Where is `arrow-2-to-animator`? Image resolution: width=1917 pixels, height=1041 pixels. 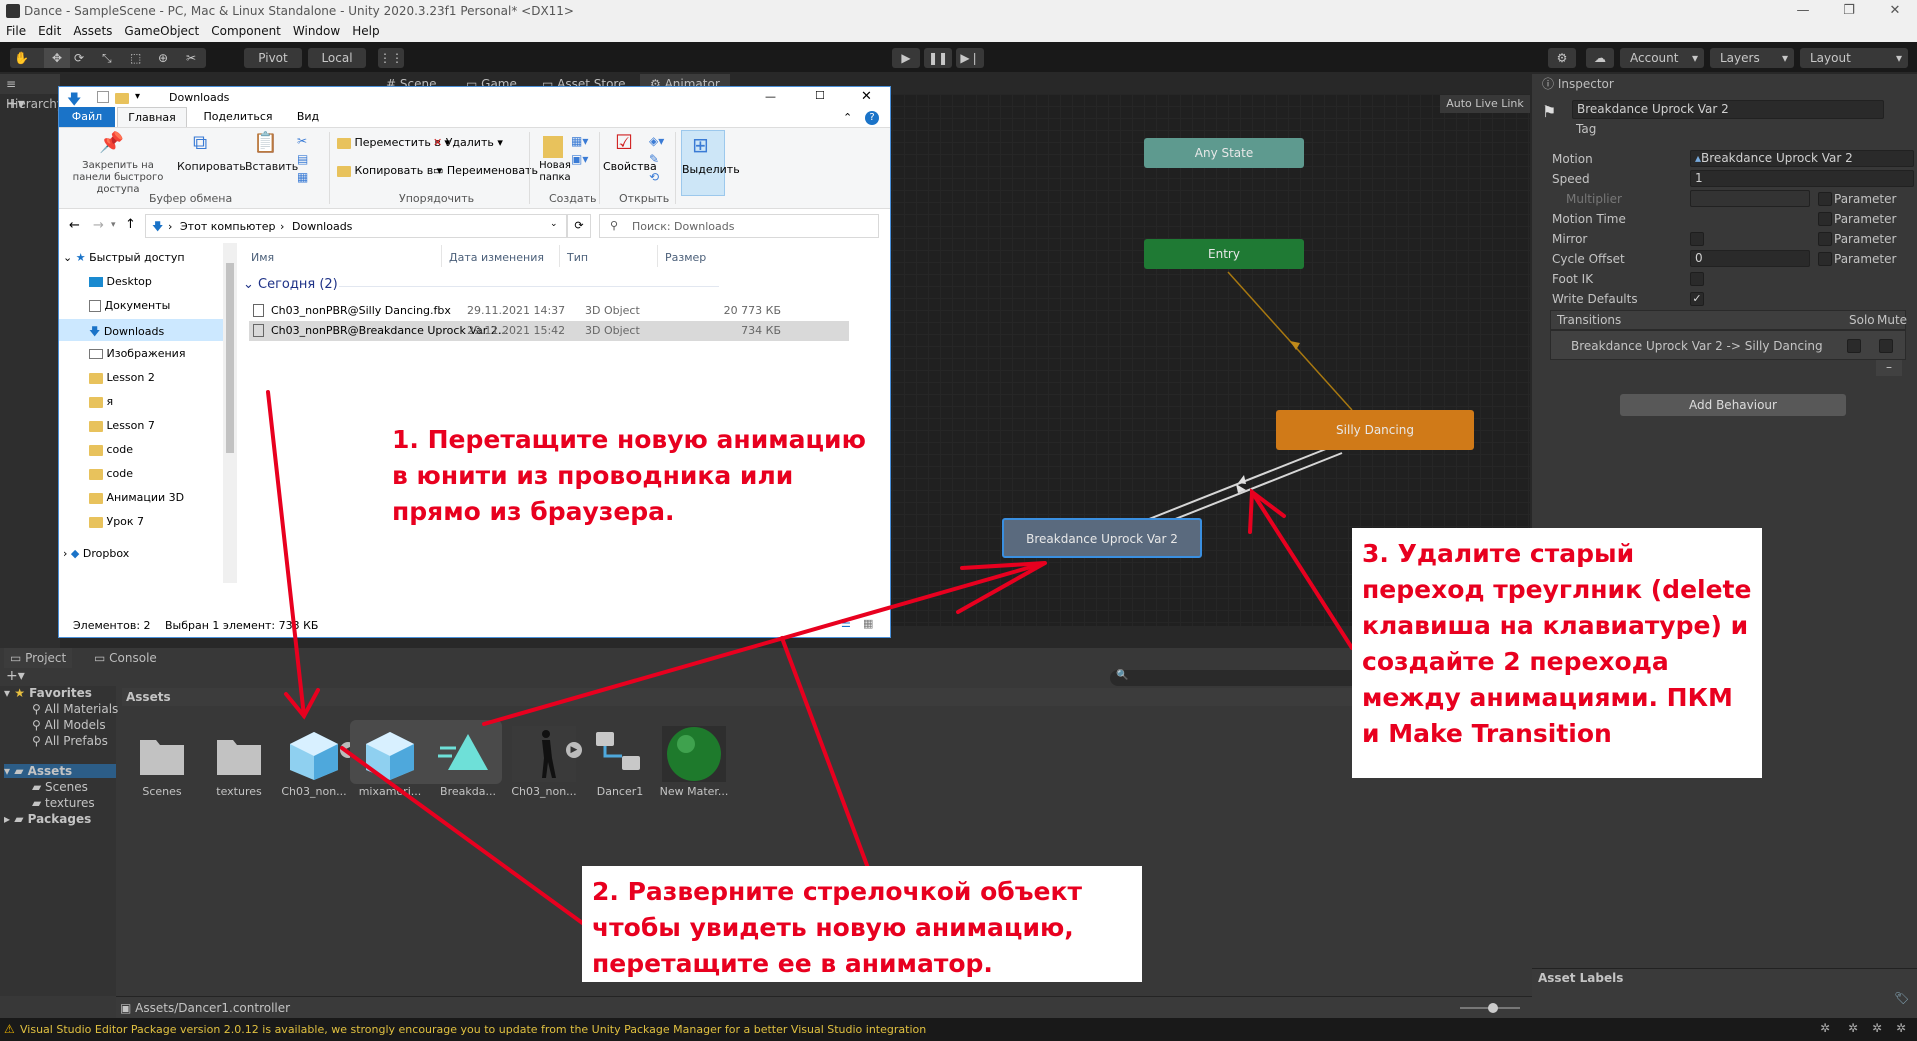
arrow-2-to-animator is located at coordinates (764, 643).